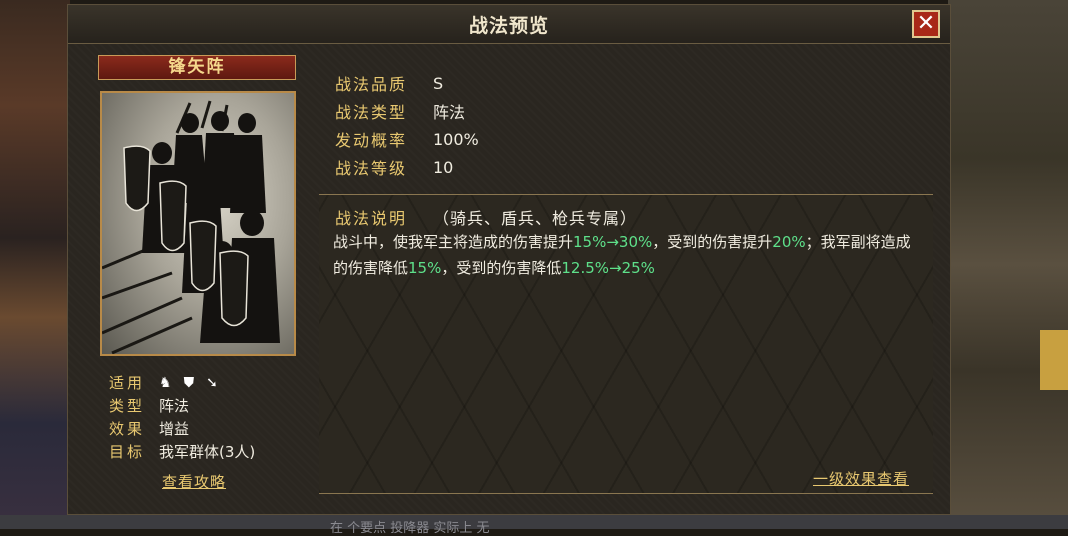  Describe the element at coordinates (371, 84) in the screenshot. I see `stat-key: 战法品质` at that location.